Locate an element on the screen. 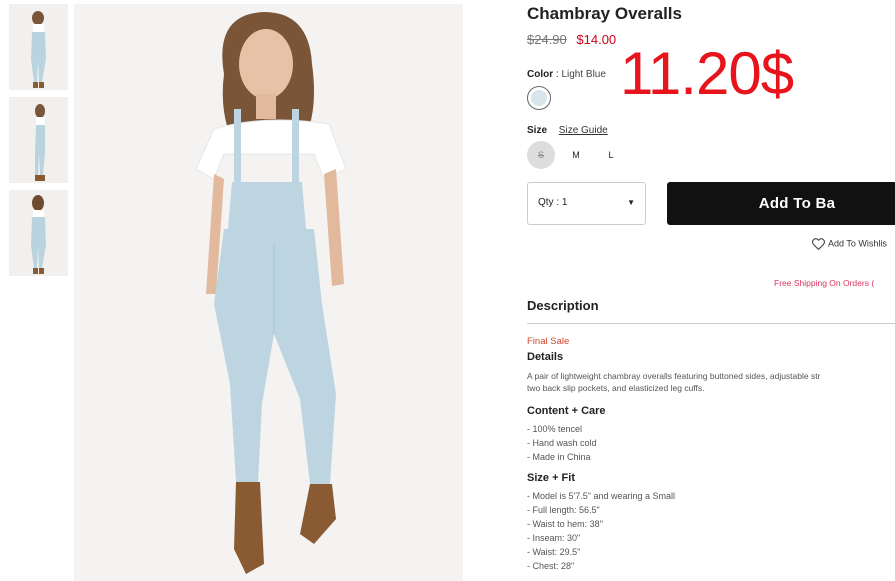 Image resolution: width=895 pixels, height=581 pixels. final-sale-label: Final Sale is located at coordinates (548, 341).